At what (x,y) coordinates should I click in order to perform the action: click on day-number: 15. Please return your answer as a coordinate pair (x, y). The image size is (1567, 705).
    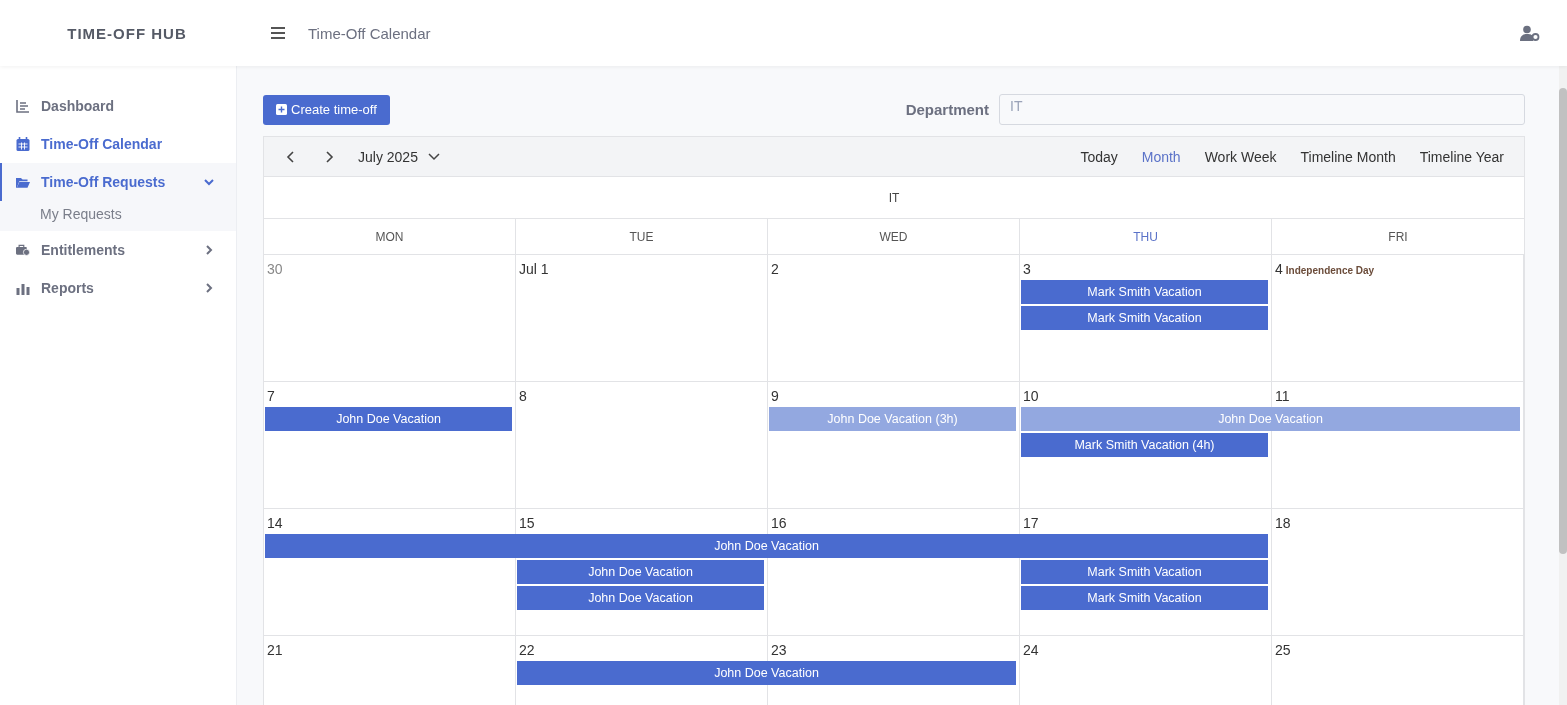
    Looking at the image, I should click on (527, 523).